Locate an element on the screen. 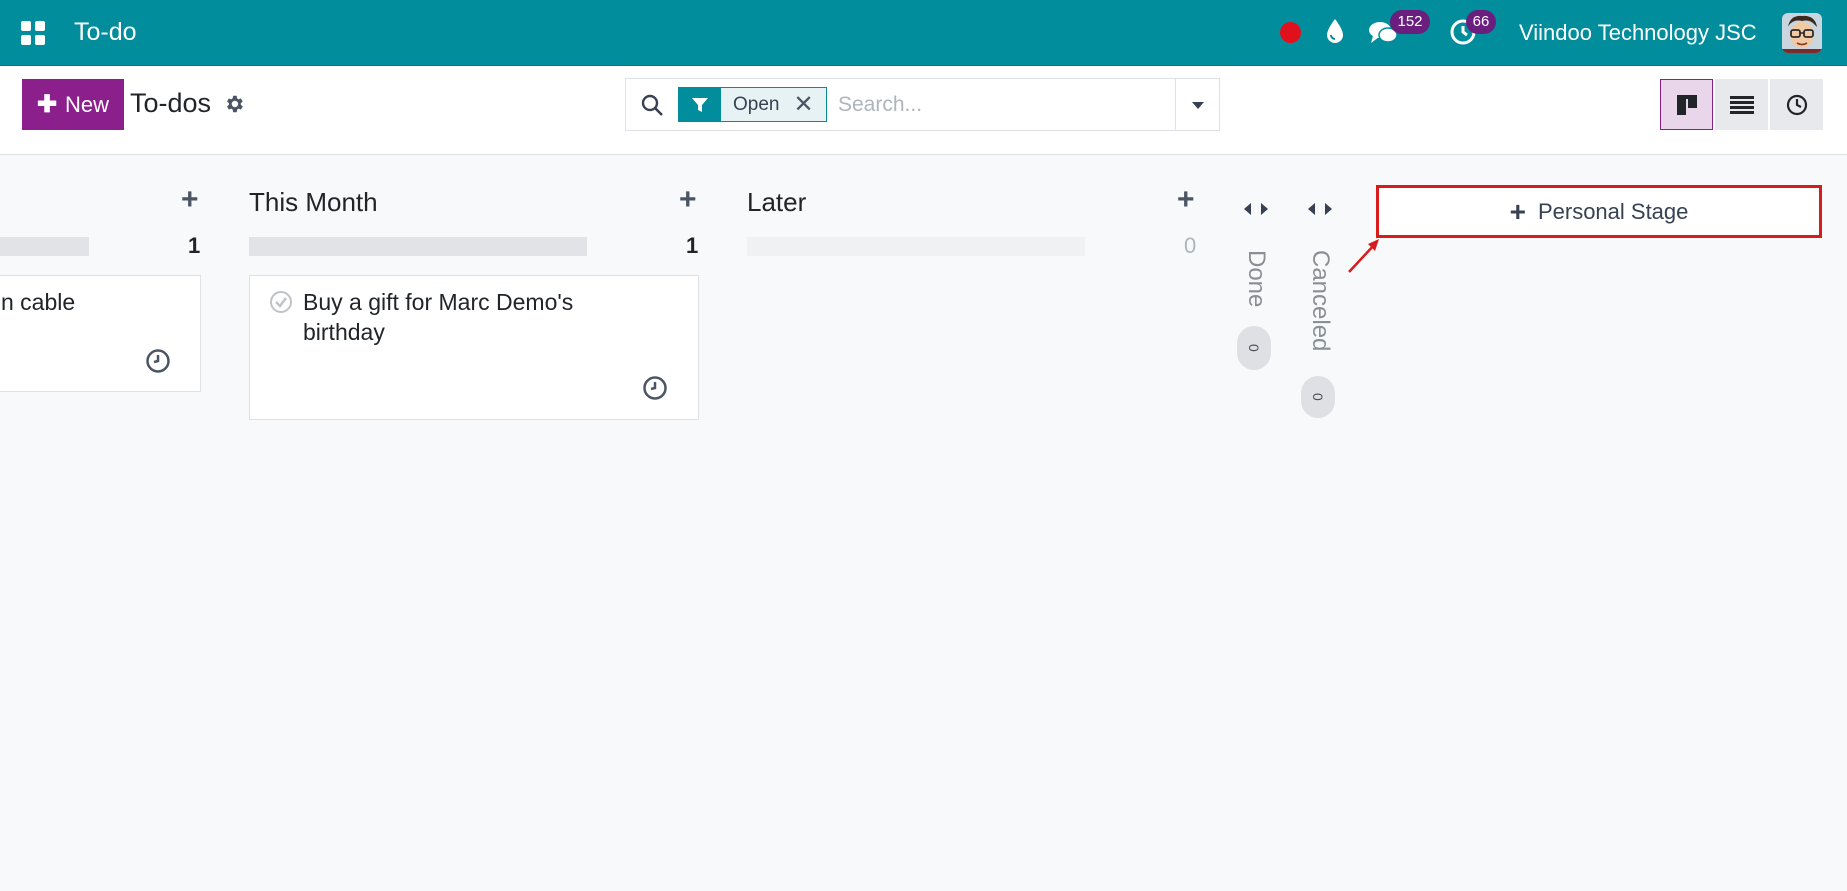 The image size is (1847, 891). folded-column-label: Canceled is located at coordinates (1320, 301).